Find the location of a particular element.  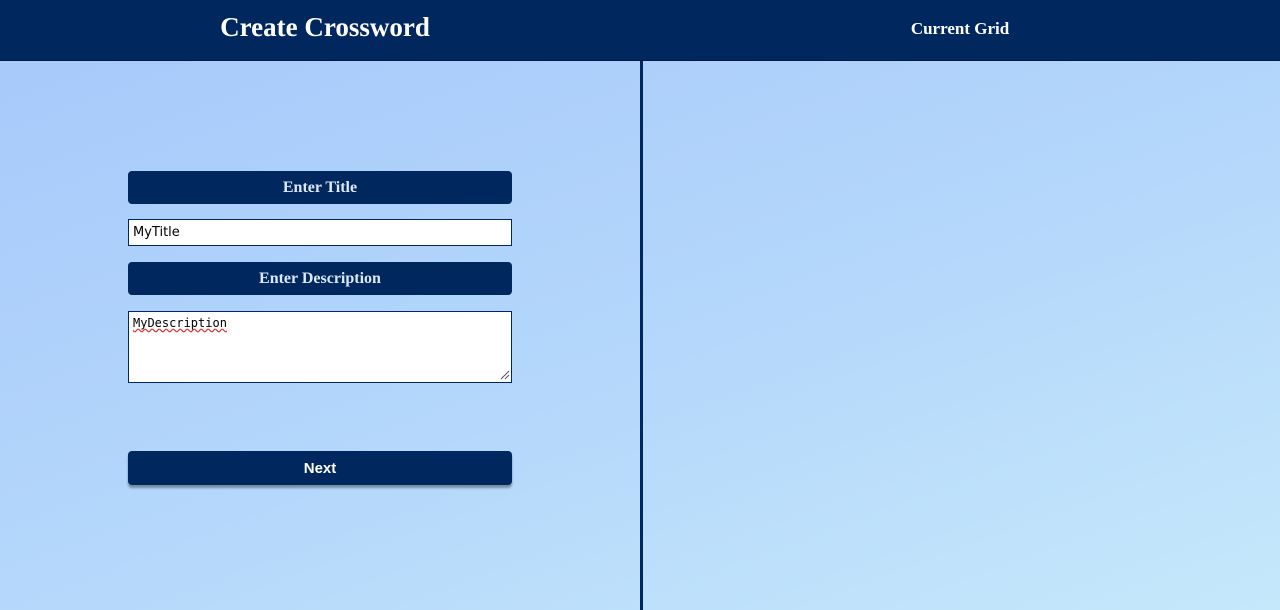

description-input: MyDescription is located at coordinates (320, 347).